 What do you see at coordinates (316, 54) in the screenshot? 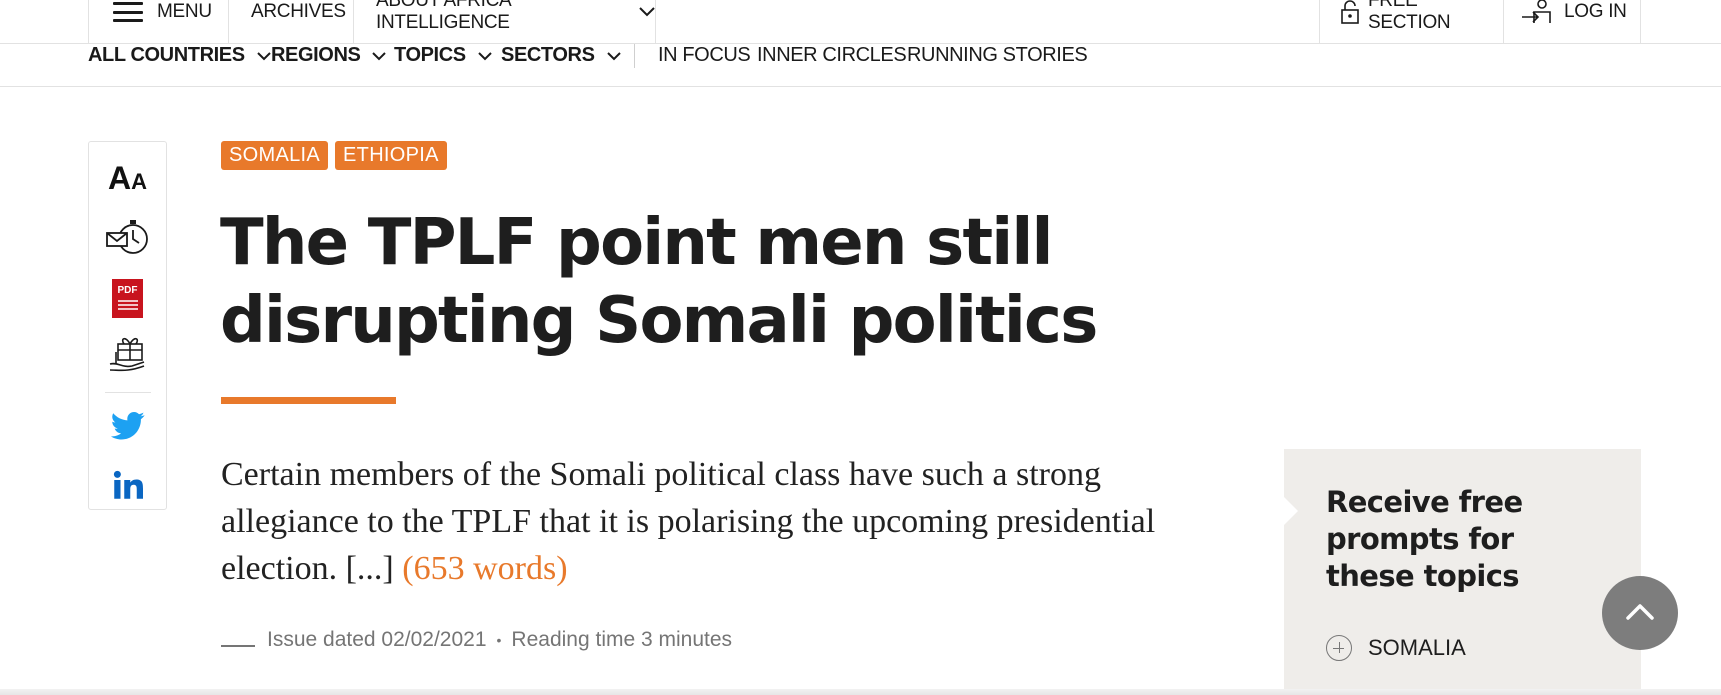
I see `nav-regions-label: REGIONS` at bounding box center [316, 54].